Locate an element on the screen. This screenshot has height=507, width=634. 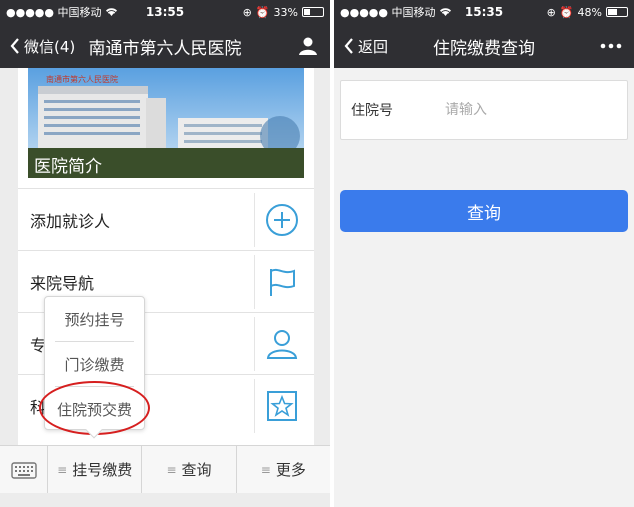
battery-percent: 48% is located at coordinates (589, 12).